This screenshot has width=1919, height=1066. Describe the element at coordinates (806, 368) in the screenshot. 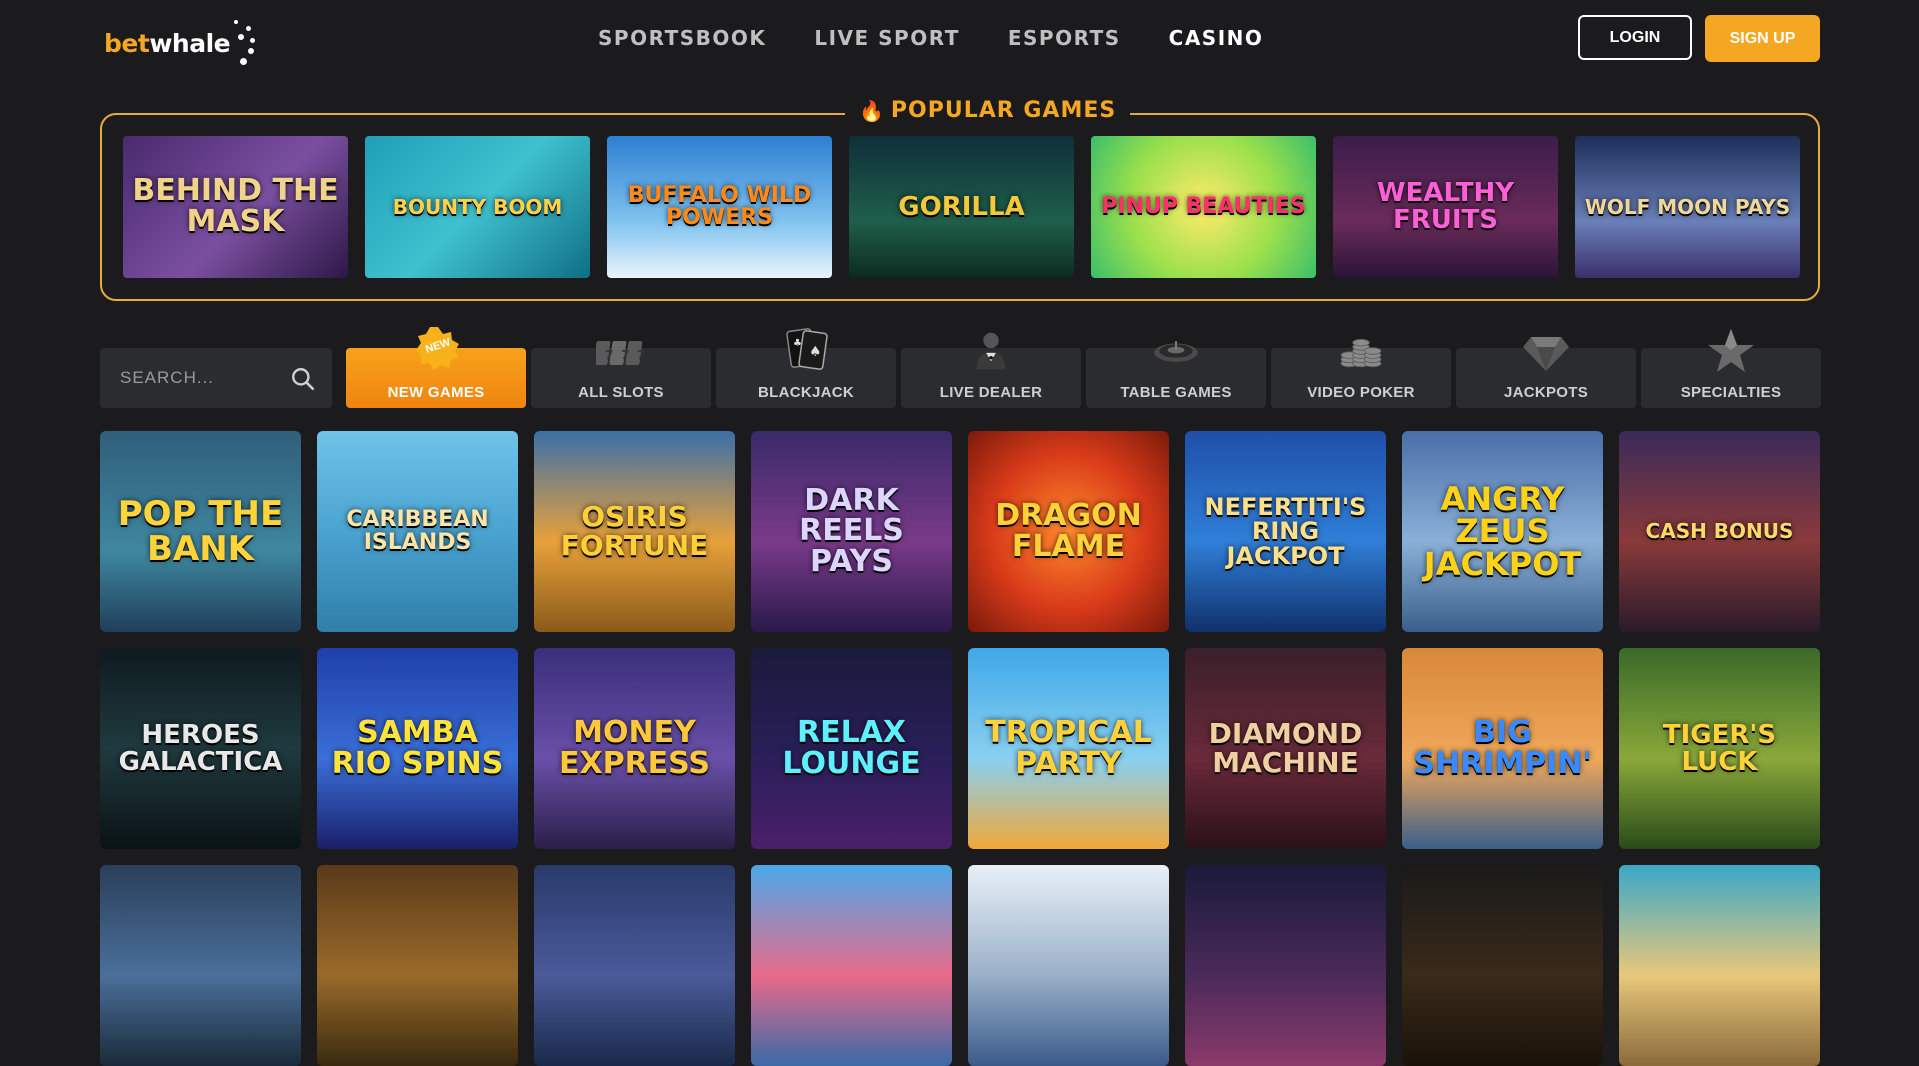

I see `tab-blackjack: ♠ ♣ BLACKJACK` at that location.